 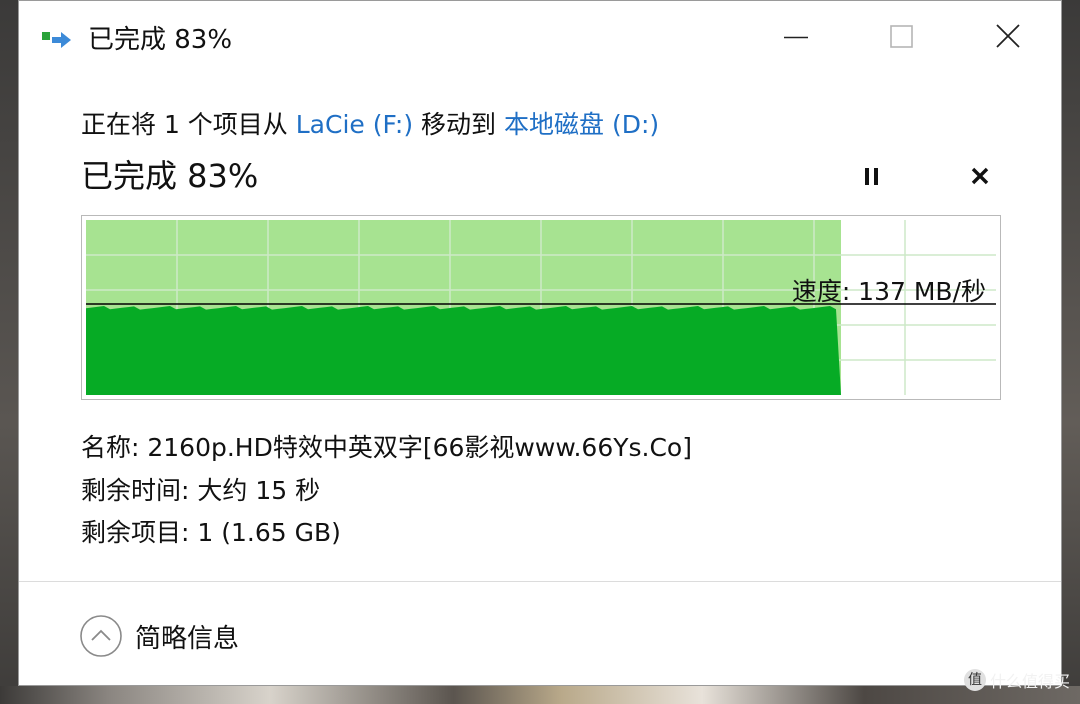 I want to click on chevron-up-icon, so click(x=101, y=636).